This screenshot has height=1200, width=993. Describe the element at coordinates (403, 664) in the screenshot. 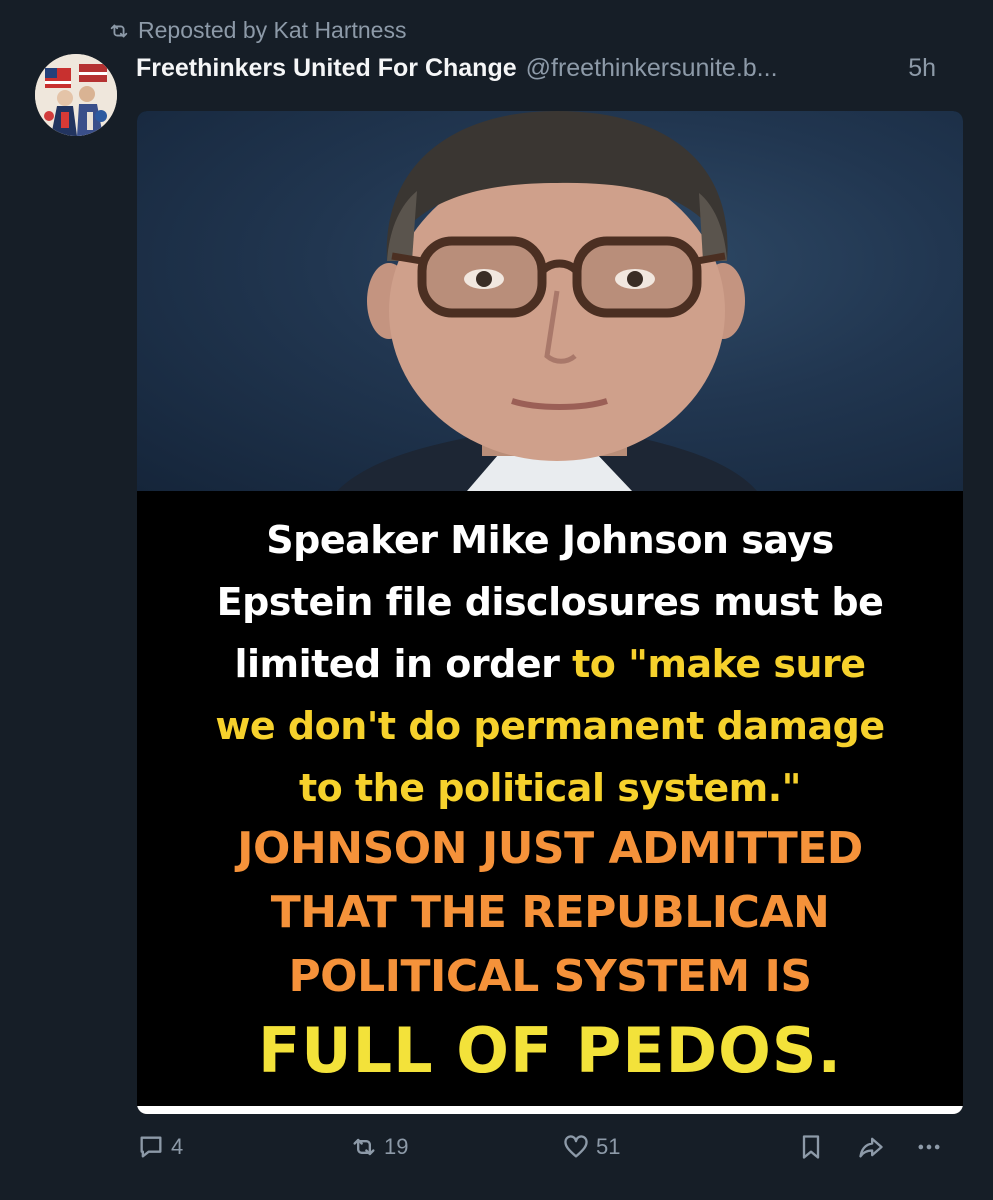

I see `caption-line-white: limited in order` at that location.